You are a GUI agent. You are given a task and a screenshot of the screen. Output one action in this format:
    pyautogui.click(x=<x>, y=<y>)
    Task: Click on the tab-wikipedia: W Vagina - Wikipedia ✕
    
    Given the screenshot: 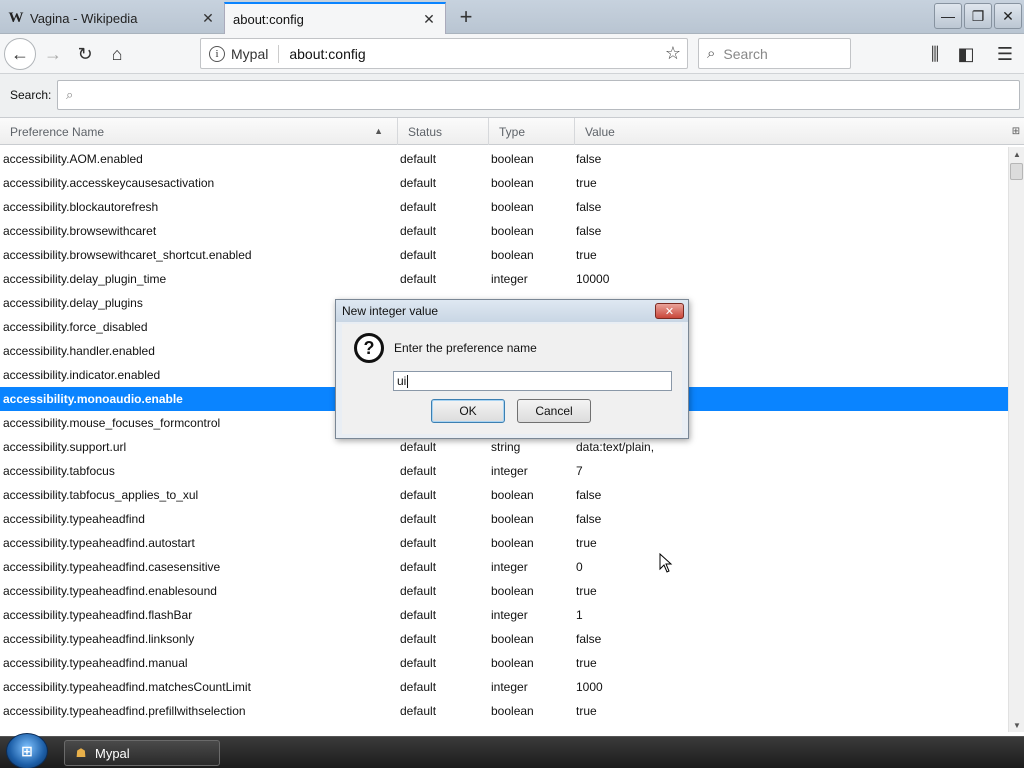 What is the action you would take?
    pyautogui.click(x=112, y=18)
    